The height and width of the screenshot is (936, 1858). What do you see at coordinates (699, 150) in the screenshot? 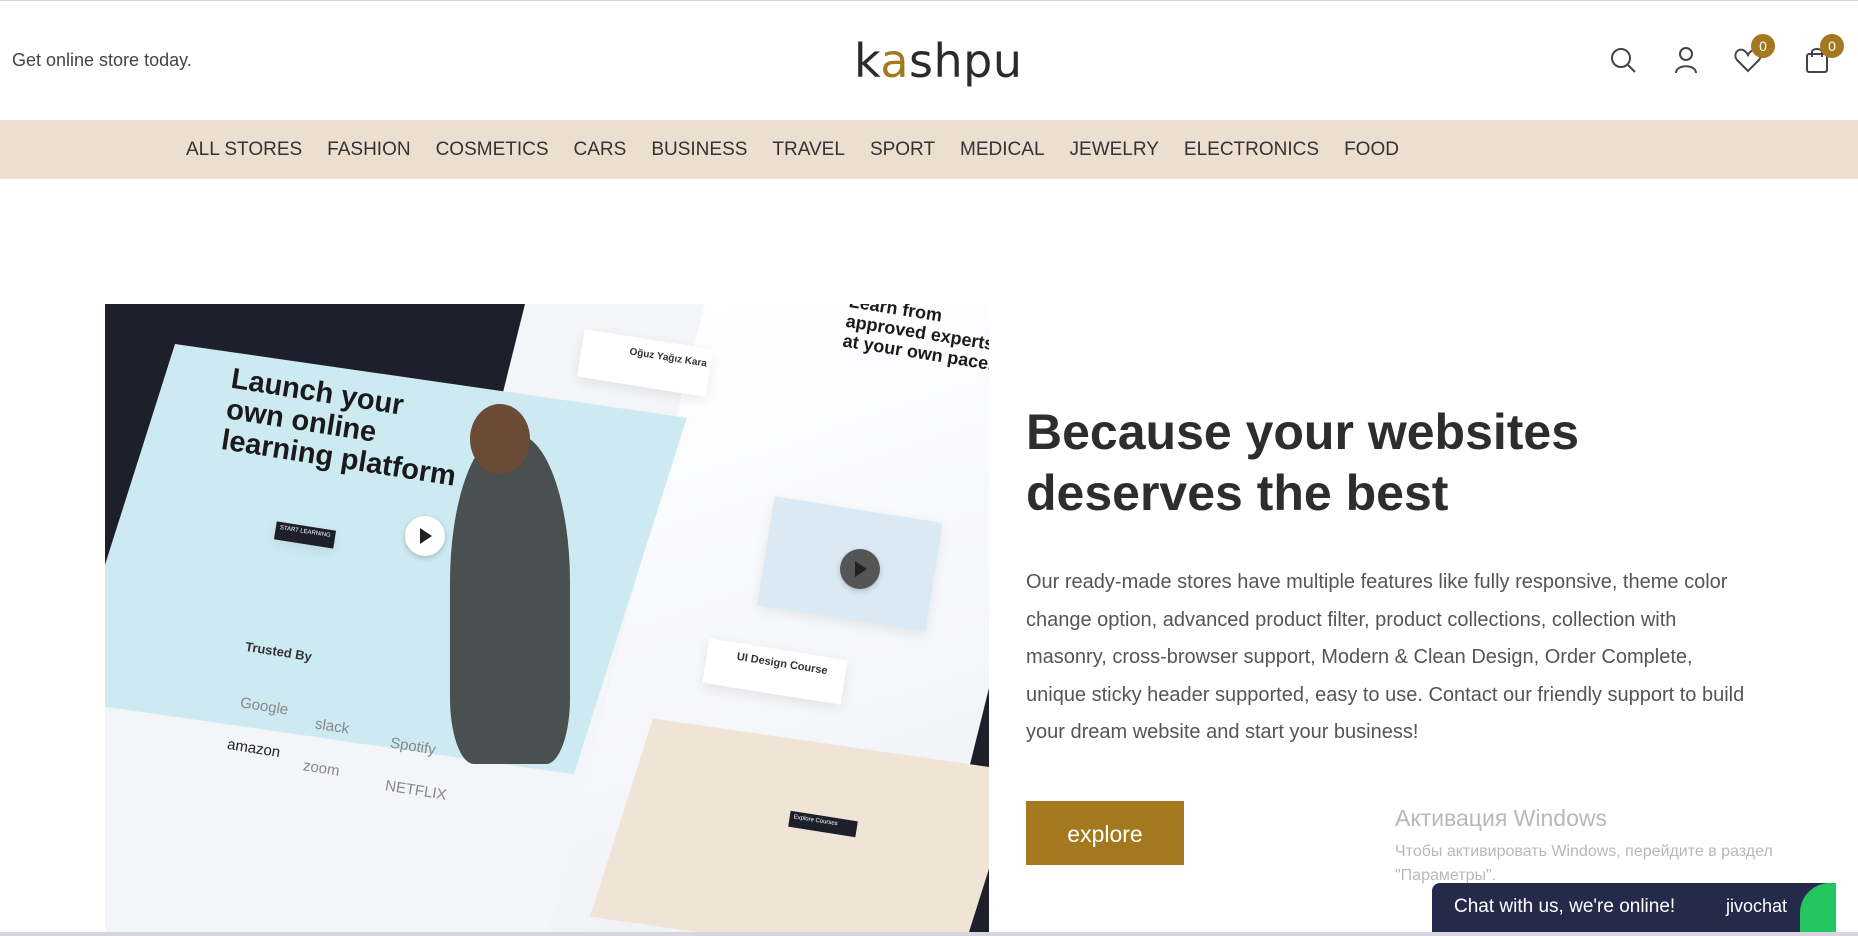
I see `nav-item-business: BUSINESS` at bounding box center [699, 150].